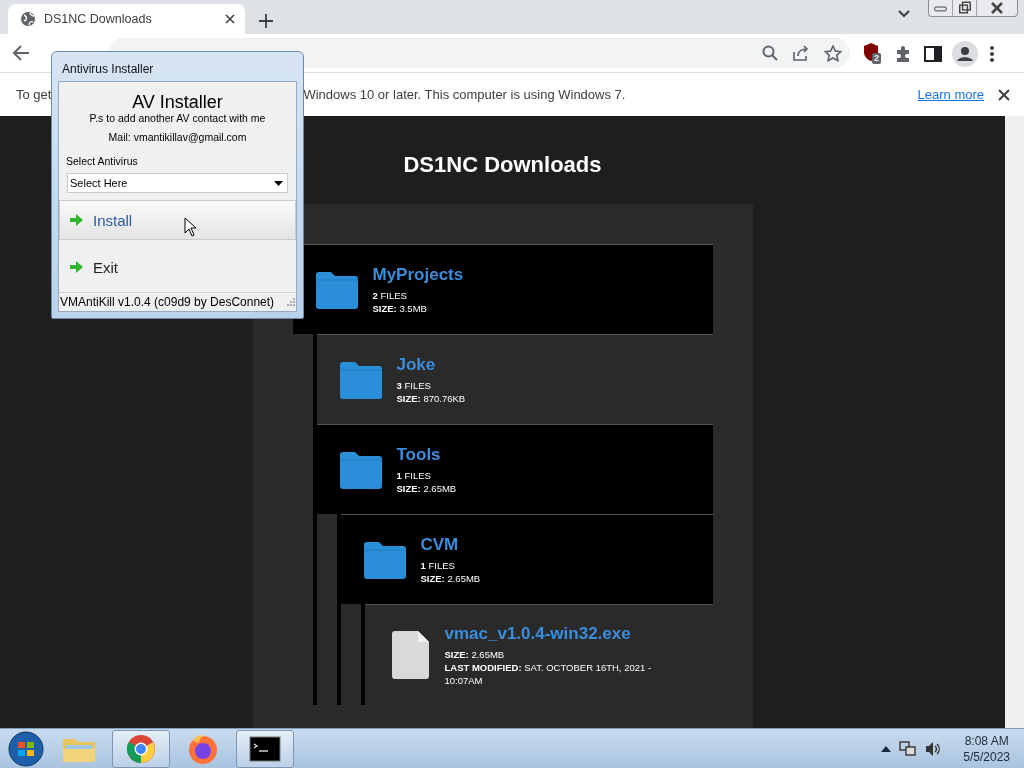  Describe the element at coordinates (933, 54) in the screenshot. I see `side-panel-icon` at that location.